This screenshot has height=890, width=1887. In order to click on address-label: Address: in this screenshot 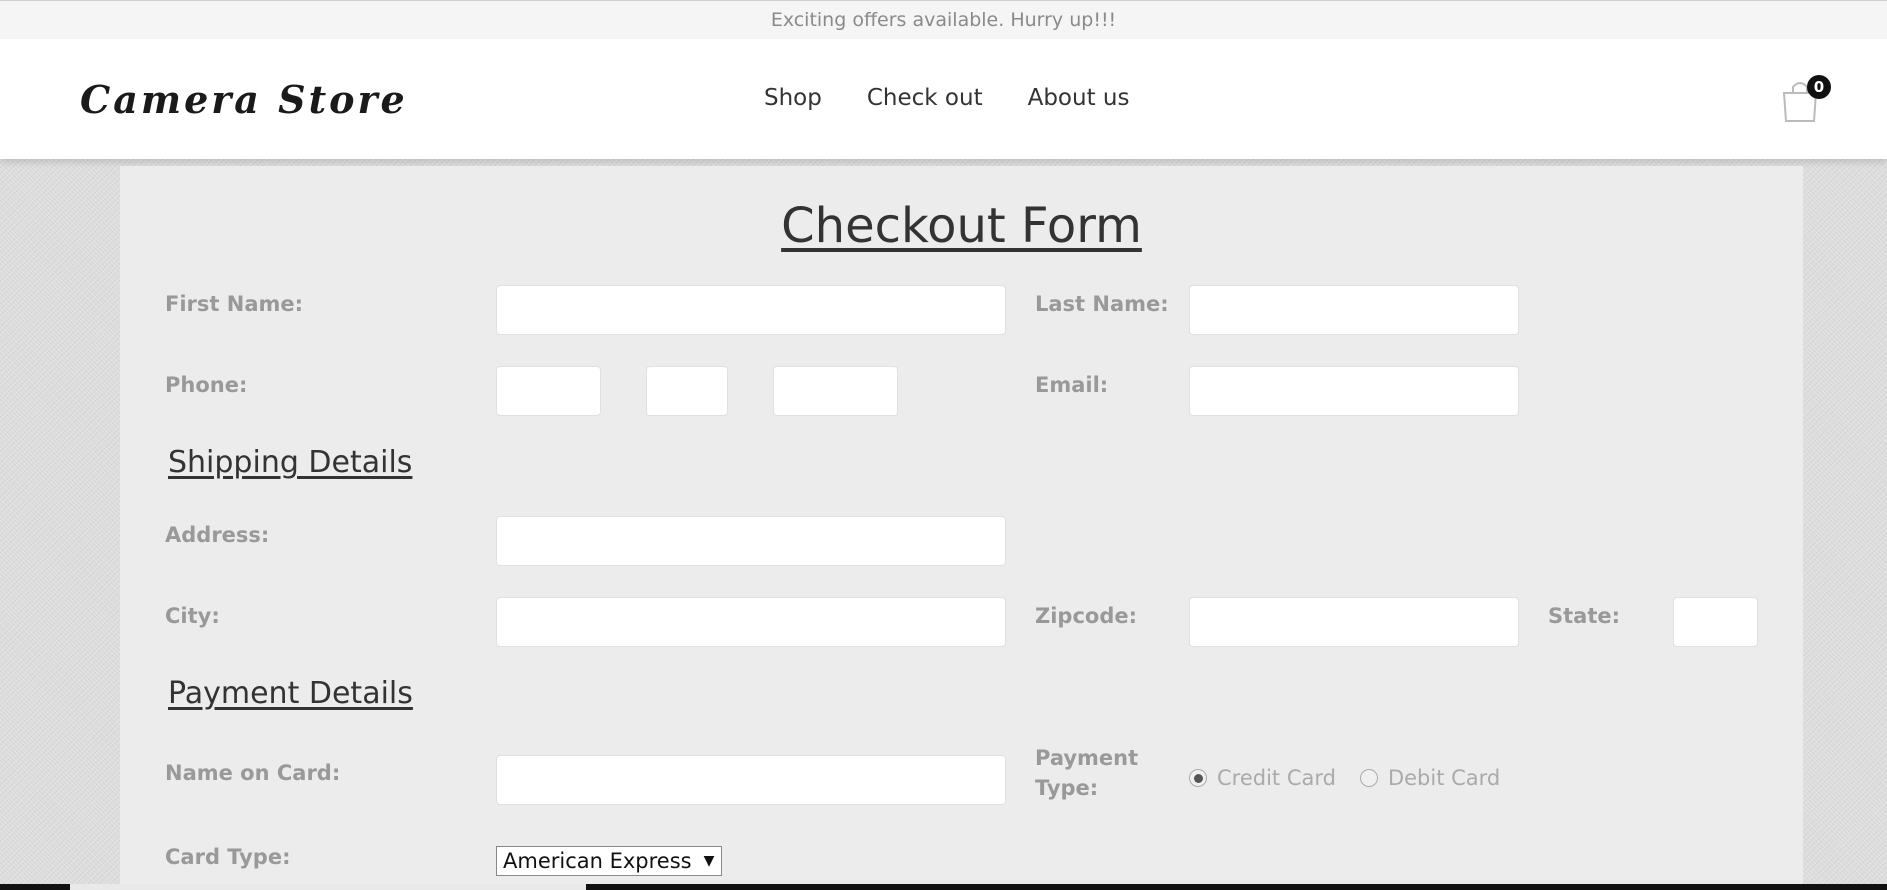, I will do `click(217, 535)`.